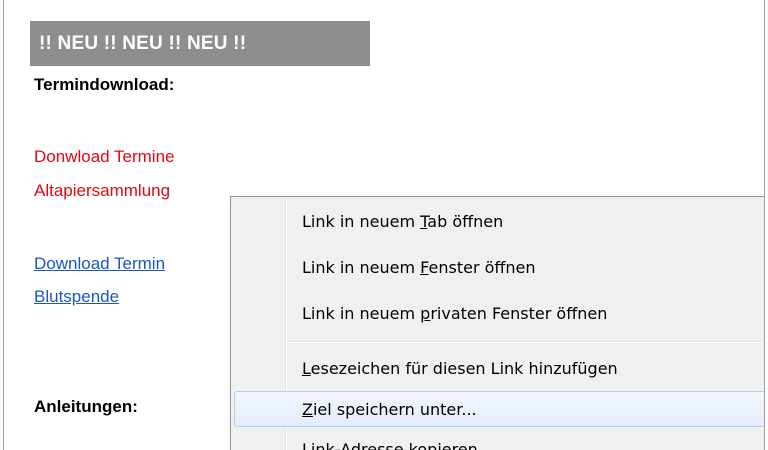  What do you see at coordinates (424, 267) in the screenshot?
I see `menu-item-mnemonic: F` at bounding box center [424, 267].